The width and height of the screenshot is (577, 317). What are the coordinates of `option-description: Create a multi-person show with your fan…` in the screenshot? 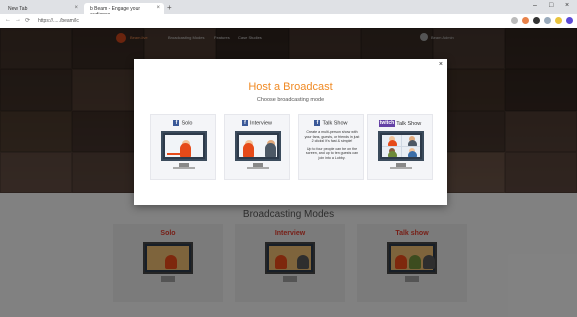 It's located at (332, 145).